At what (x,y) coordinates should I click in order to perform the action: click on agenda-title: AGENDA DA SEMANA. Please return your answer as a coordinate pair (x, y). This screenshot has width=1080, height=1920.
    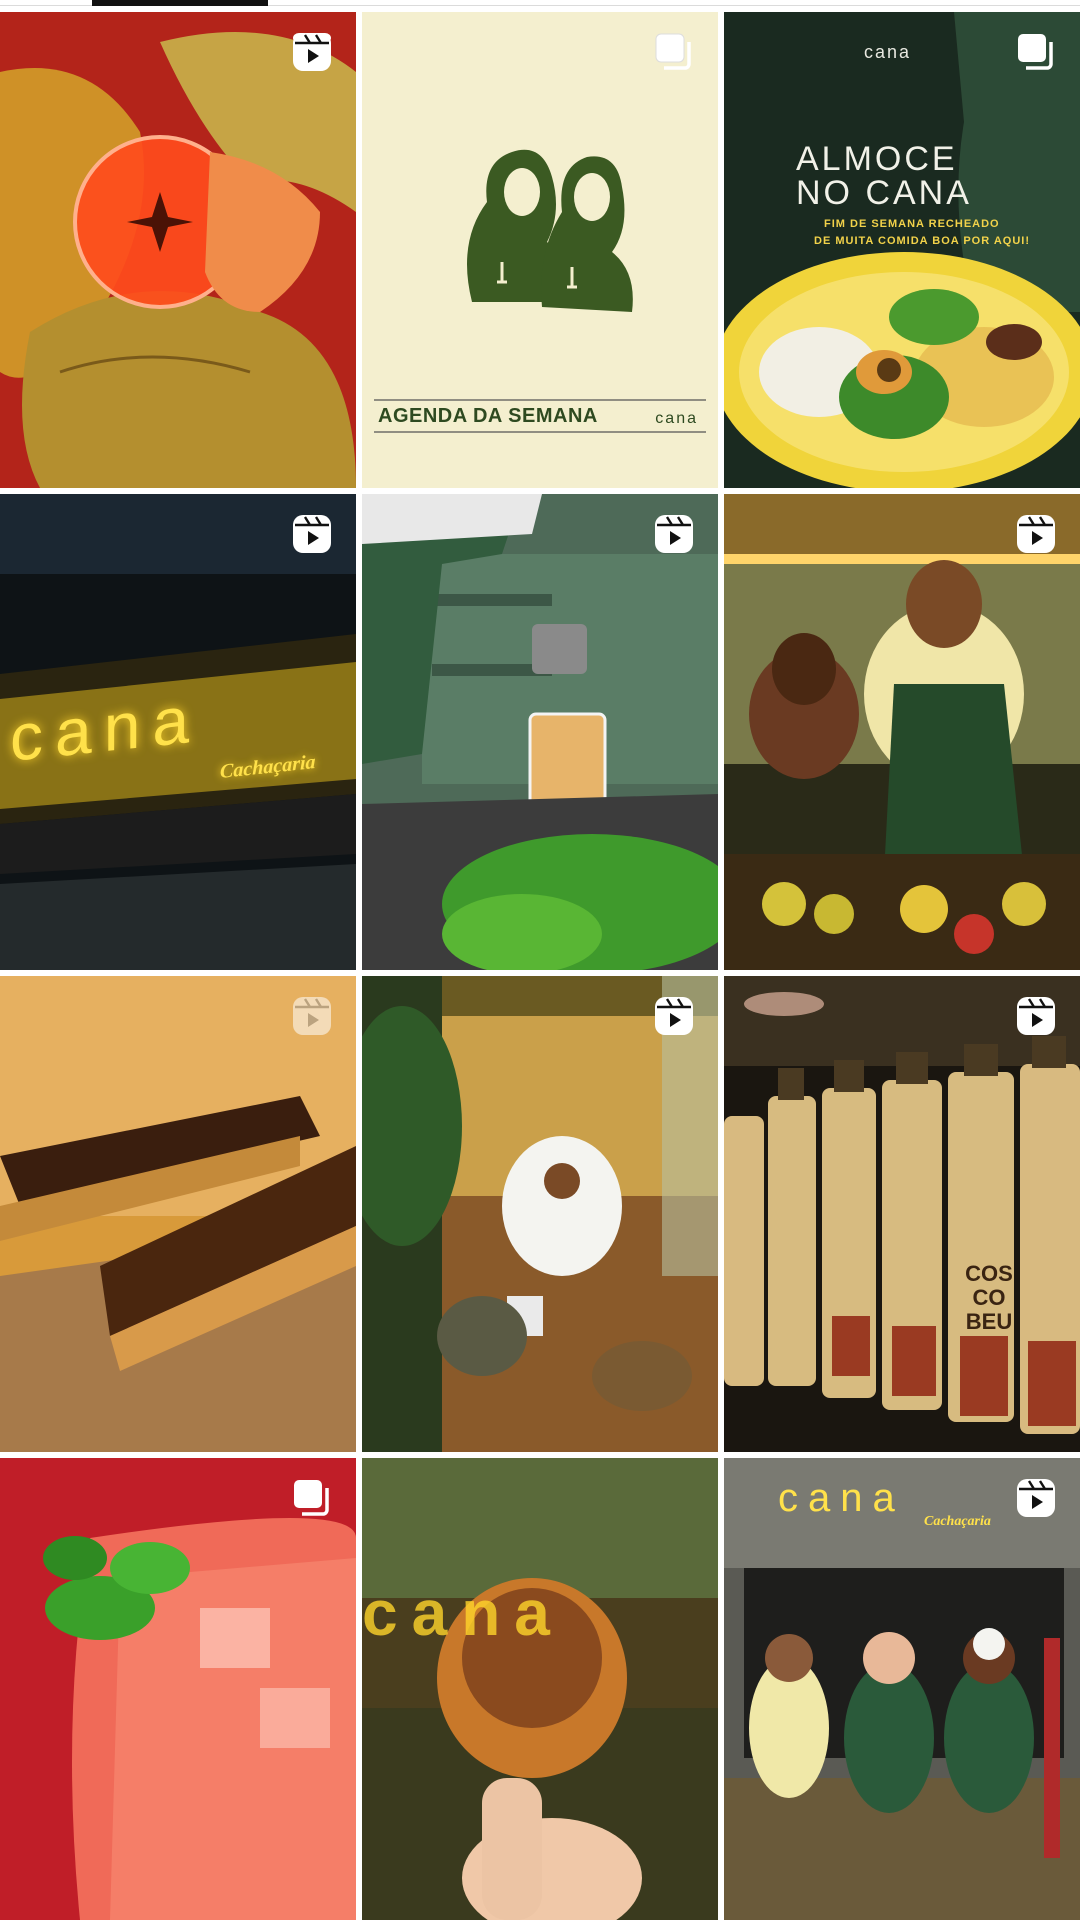
    Looking at the image, I should click on (488, 416).